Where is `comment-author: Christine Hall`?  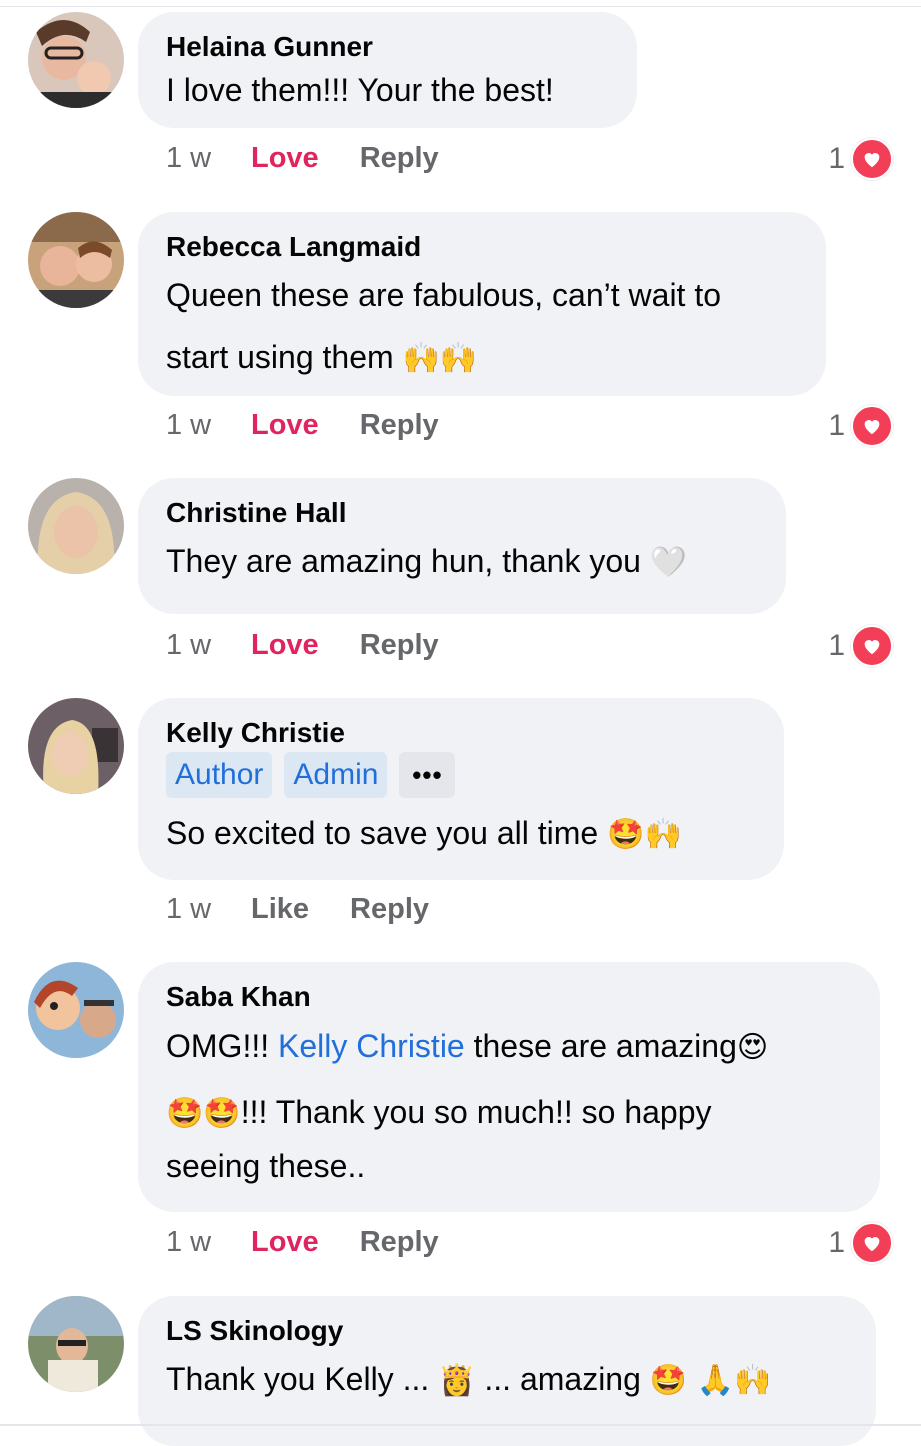
comment-author: Christine Hall is located at coordinates (462, 513).